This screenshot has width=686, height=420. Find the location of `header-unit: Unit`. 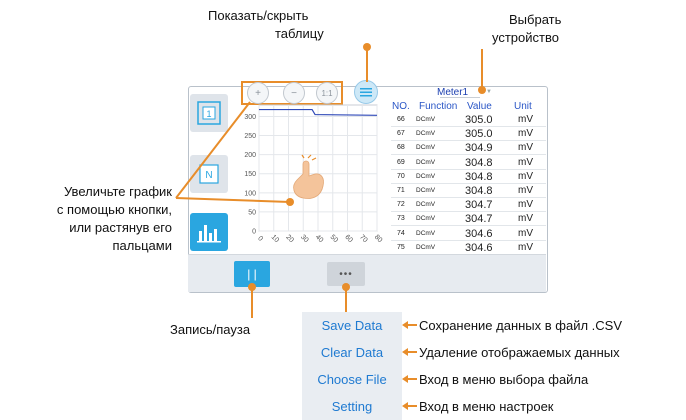

header-unit: Unit is located at coordinates (523, 106).